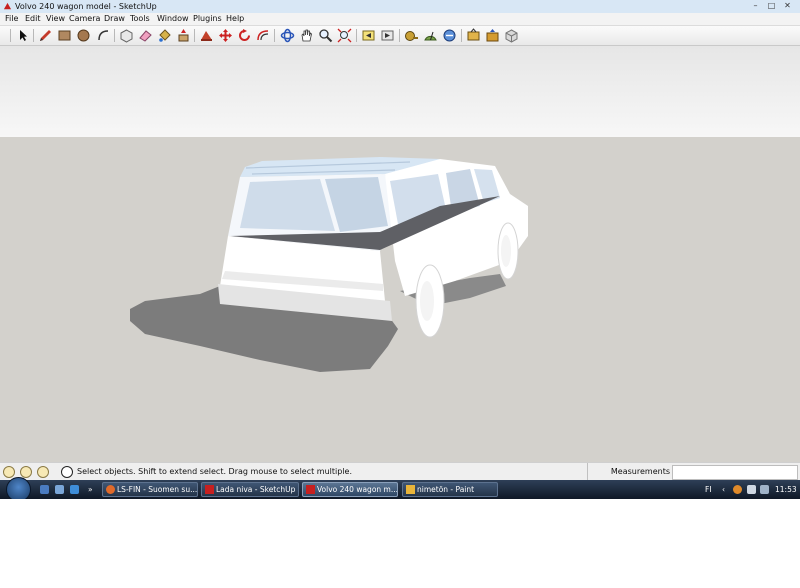  Describe the element at coordinates (90, 489) in the screenshot. I see `quicklaunch-more: »` at that location.